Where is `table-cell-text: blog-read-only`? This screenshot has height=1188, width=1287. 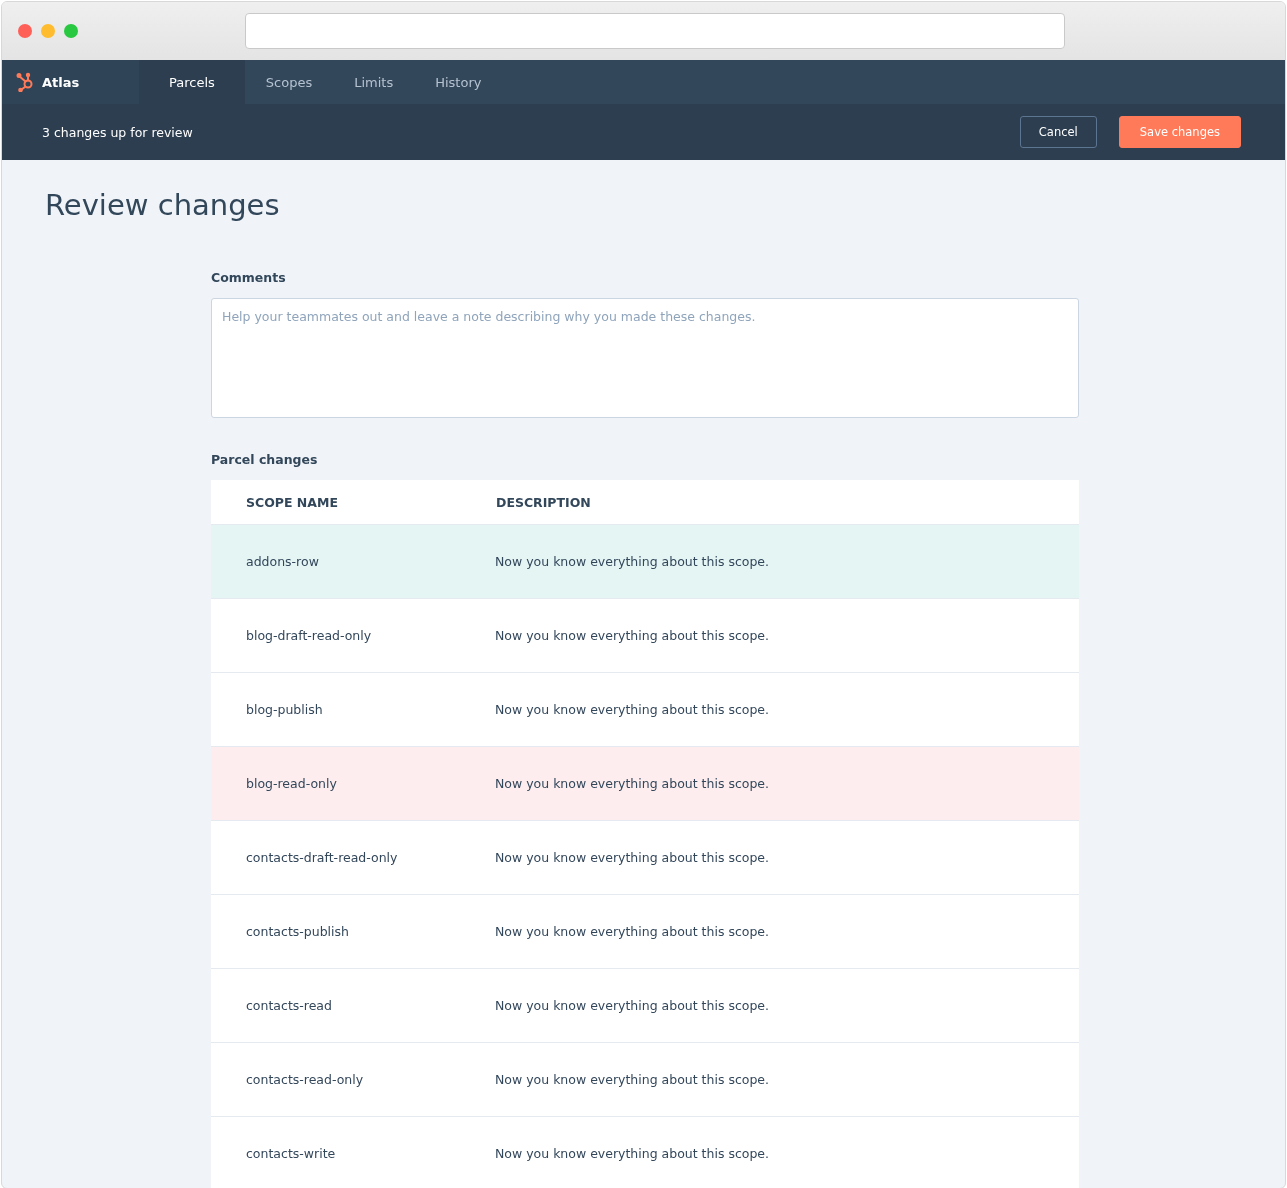
table-cell-text: blog-read-only is located at coordinates (292, 783).